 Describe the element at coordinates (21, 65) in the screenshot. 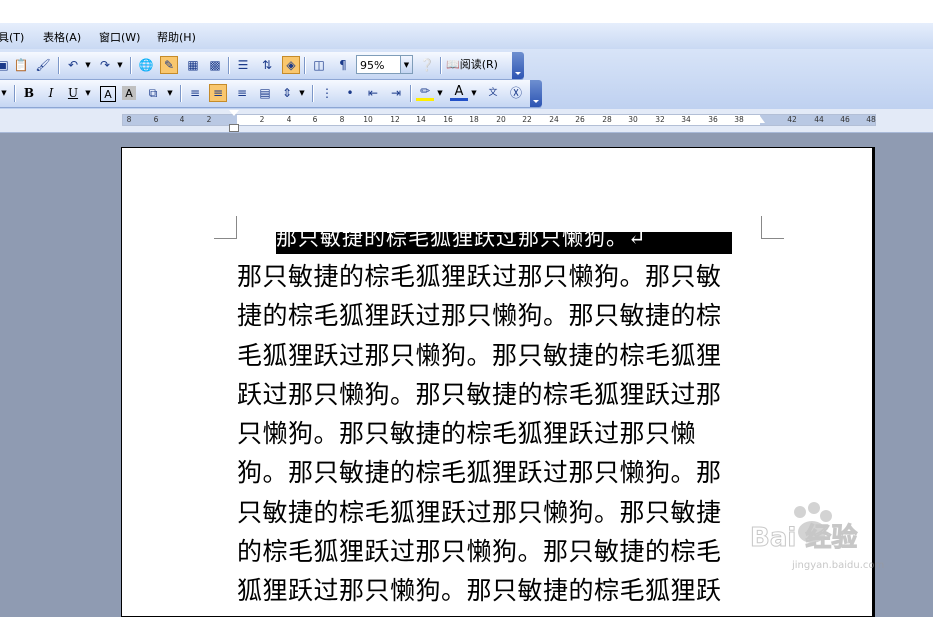

I see `paste-icon: 📋` at that location.